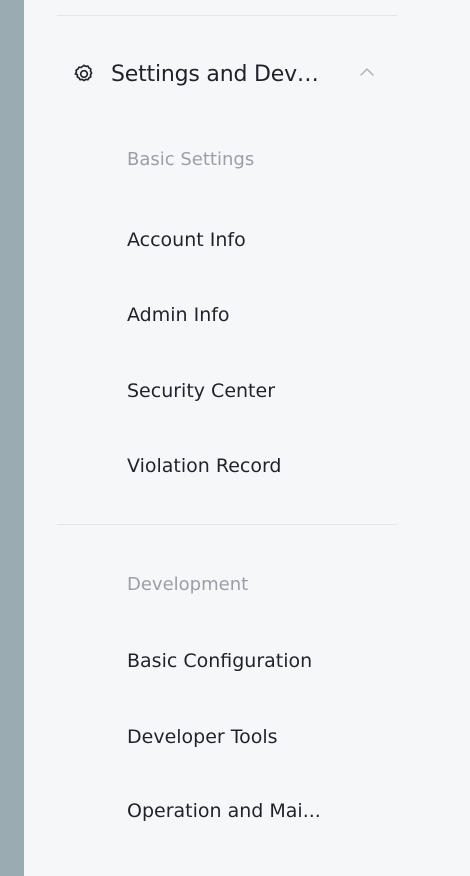 The height and width of the screenshot is (876, 470). Describe the element at coordinates (367, 72) in the screenshot. I see `chevron-up-icon` at that location.